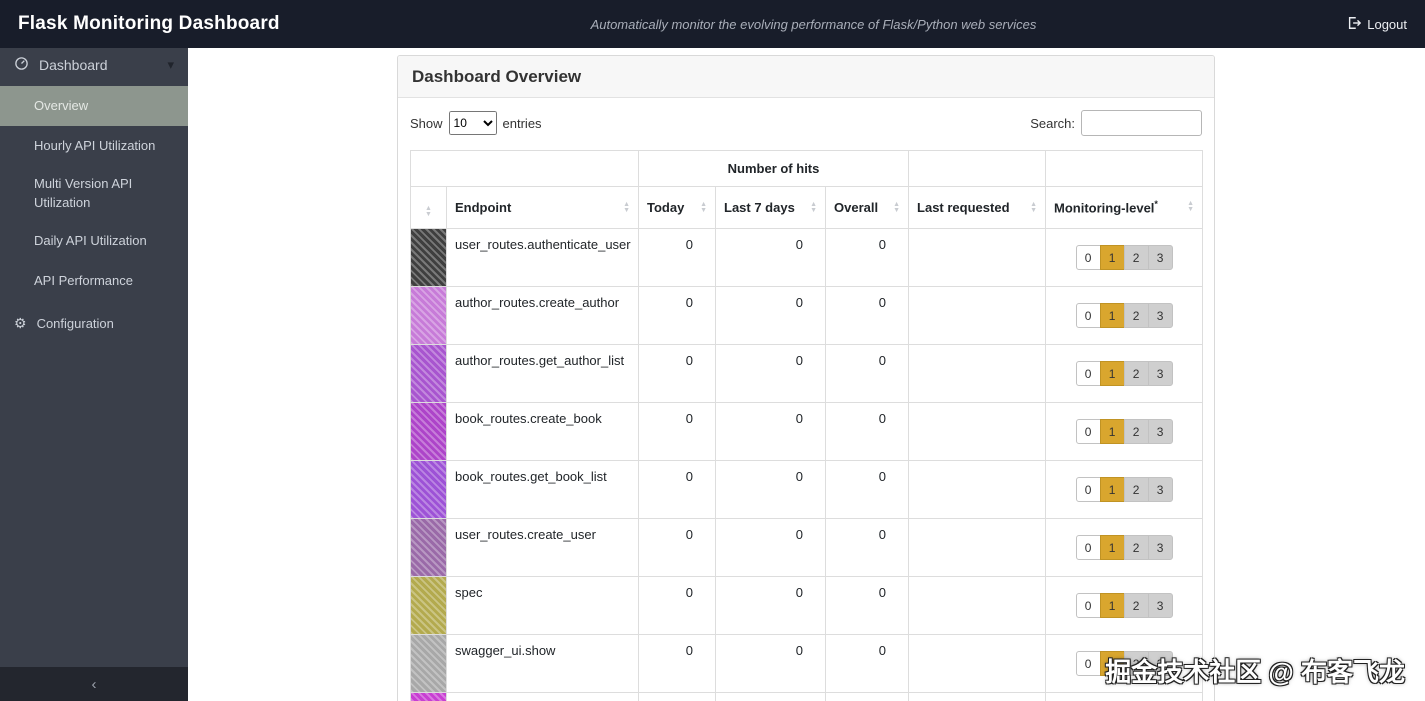 The image size is (1425, 701). Describe the element at coordinates (770, 207) in the screenshot. I see `column-header-last-7-days: Last 7 days ▲ ▼` at that location.